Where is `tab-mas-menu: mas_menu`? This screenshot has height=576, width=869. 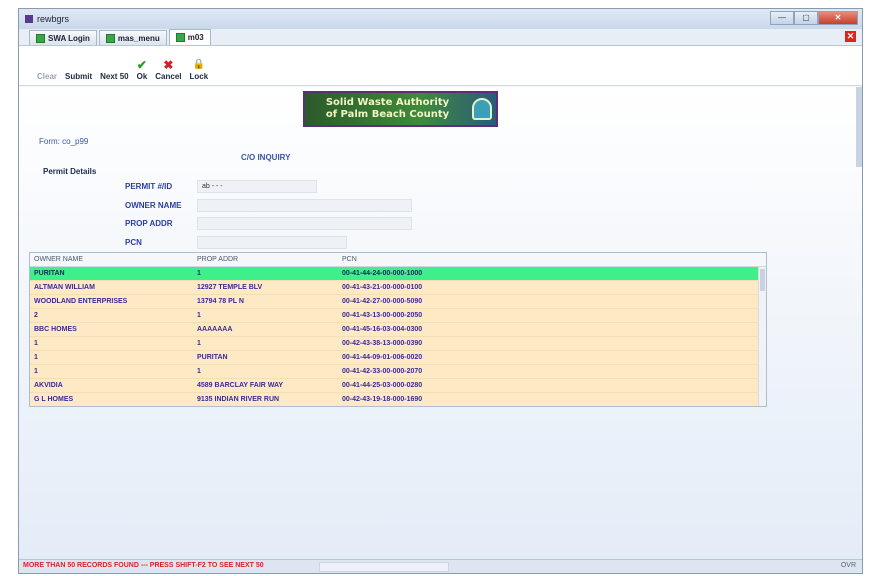 tab-mas-menu: mas_menu is located at coordinates (132, 37).